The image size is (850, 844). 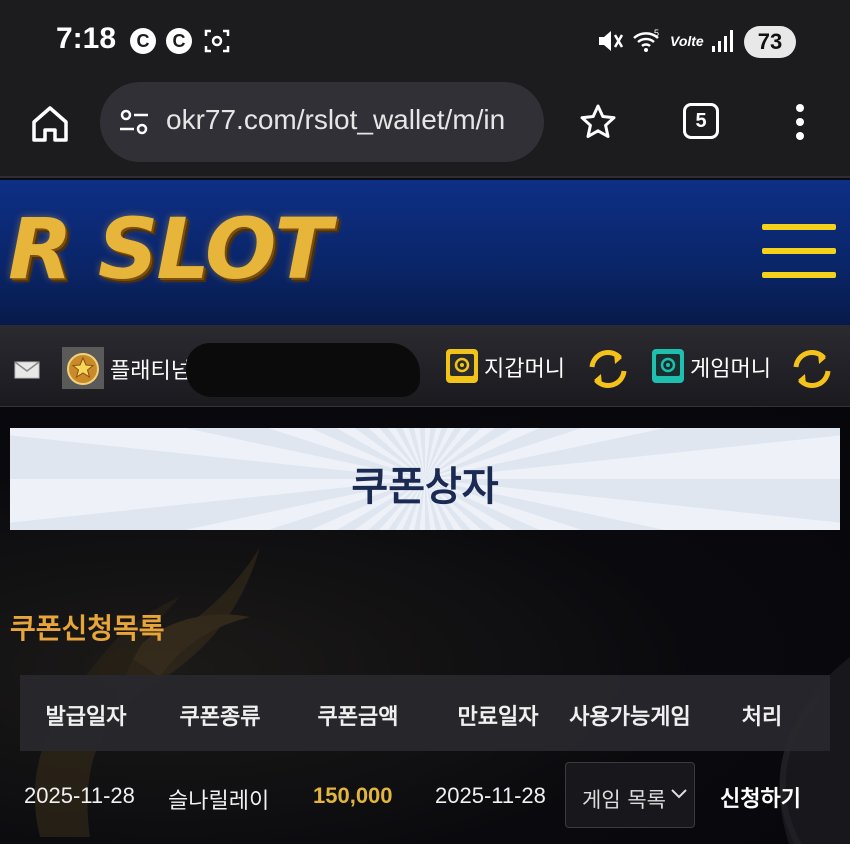 I want to click on column-header-coupon-type: 쿠폰종류, so click(x=220, y=717).